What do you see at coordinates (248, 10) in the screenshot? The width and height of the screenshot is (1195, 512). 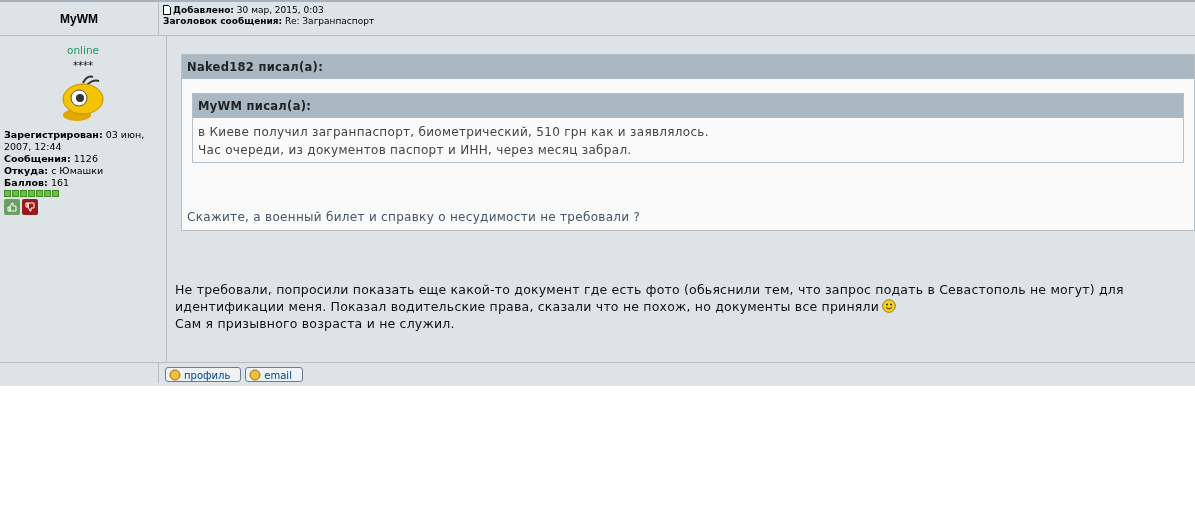 I see `post-date: Добавлено: 30 мар, 2015, 0:03` at bounding box center [248, 10].